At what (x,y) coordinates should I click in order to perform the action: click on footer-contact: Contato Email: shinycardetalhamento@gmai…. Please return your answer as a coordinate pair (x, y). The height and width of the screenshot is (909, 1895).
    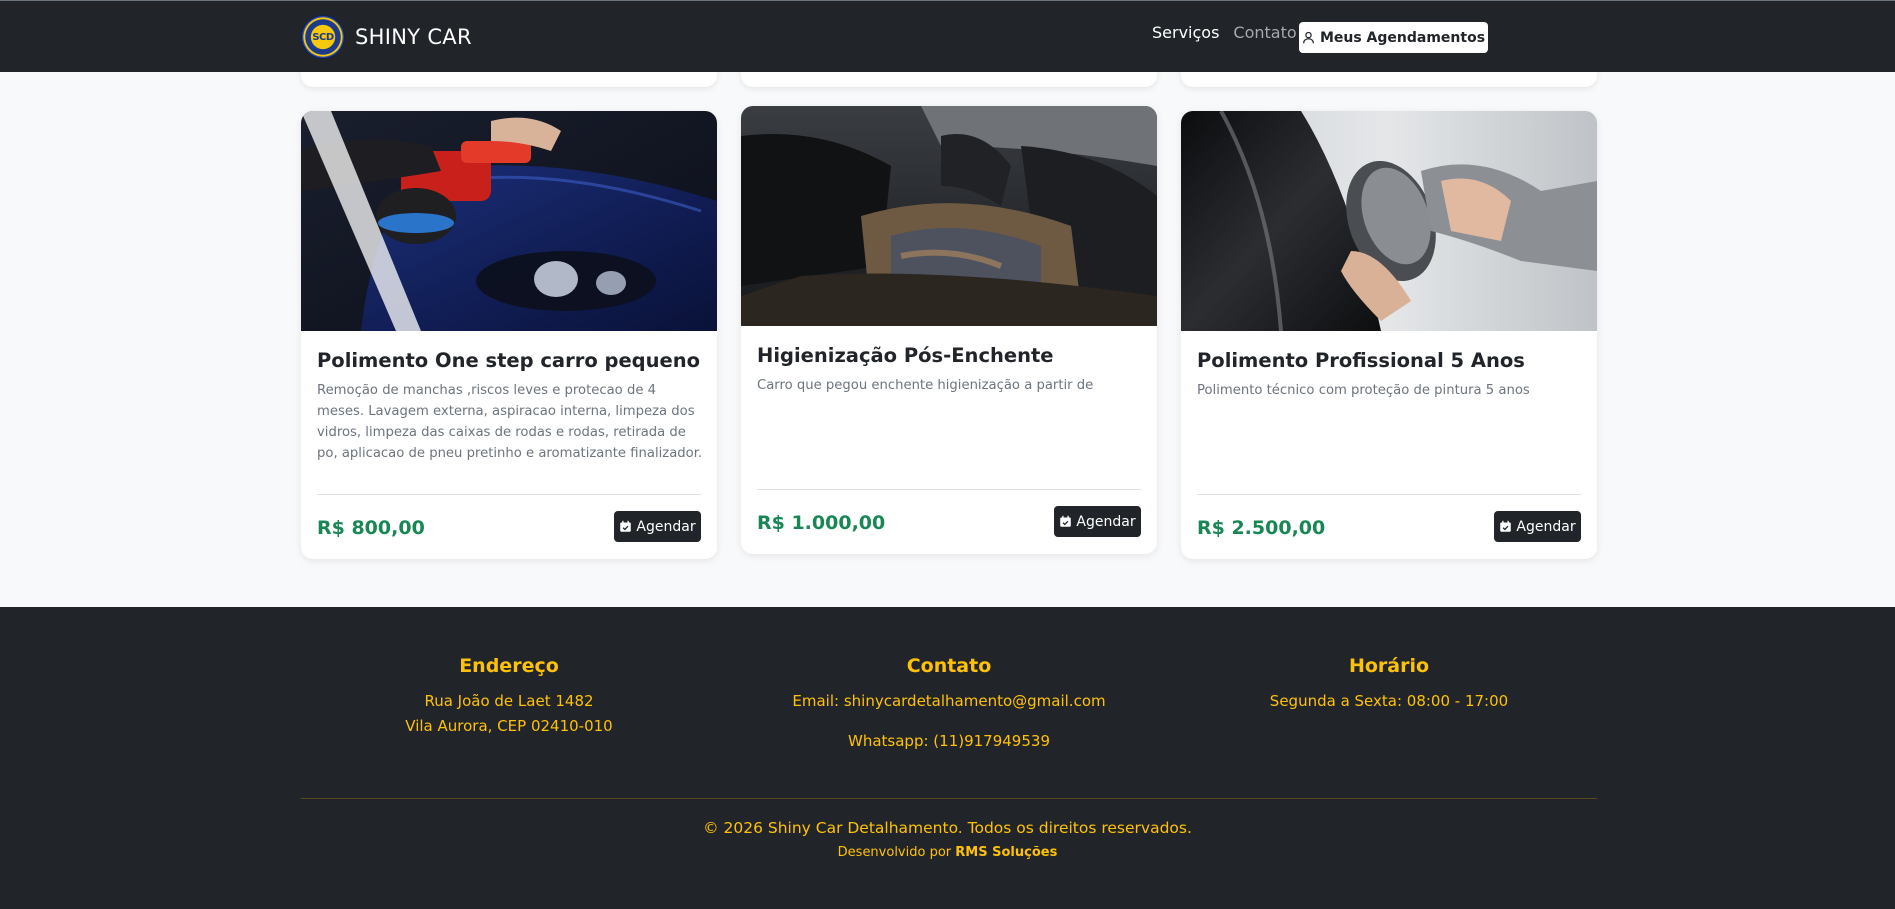
    Looking at the image, I should click on (949, 704).